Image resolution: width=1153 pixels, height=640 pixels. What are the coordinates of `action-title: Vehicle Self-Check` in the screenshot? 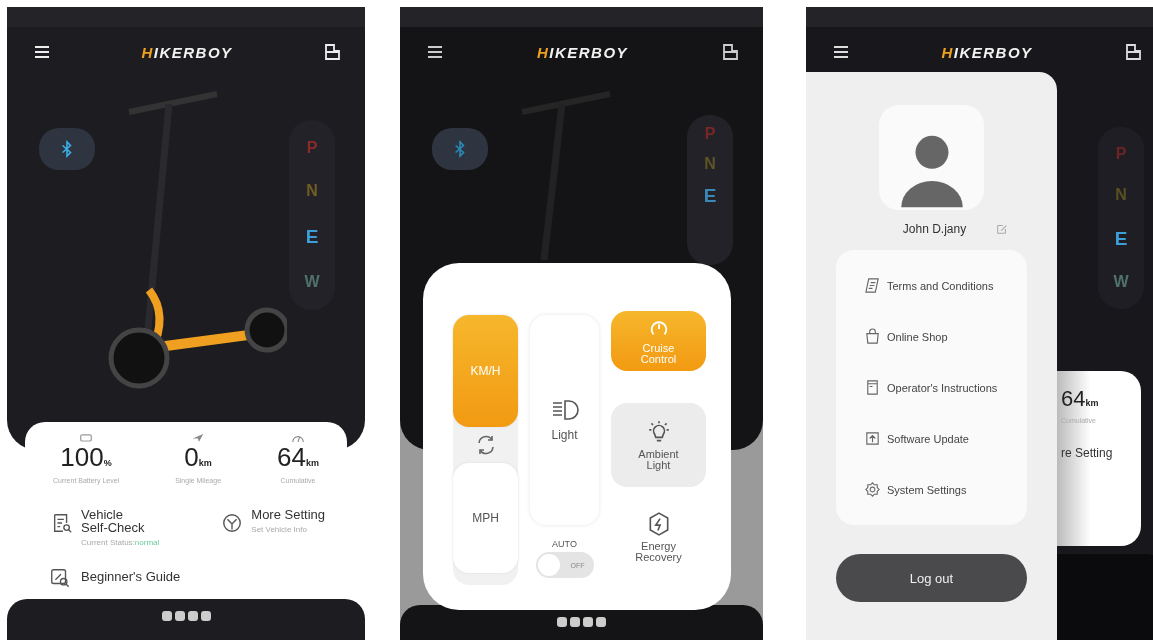 It's located at (116, 521).